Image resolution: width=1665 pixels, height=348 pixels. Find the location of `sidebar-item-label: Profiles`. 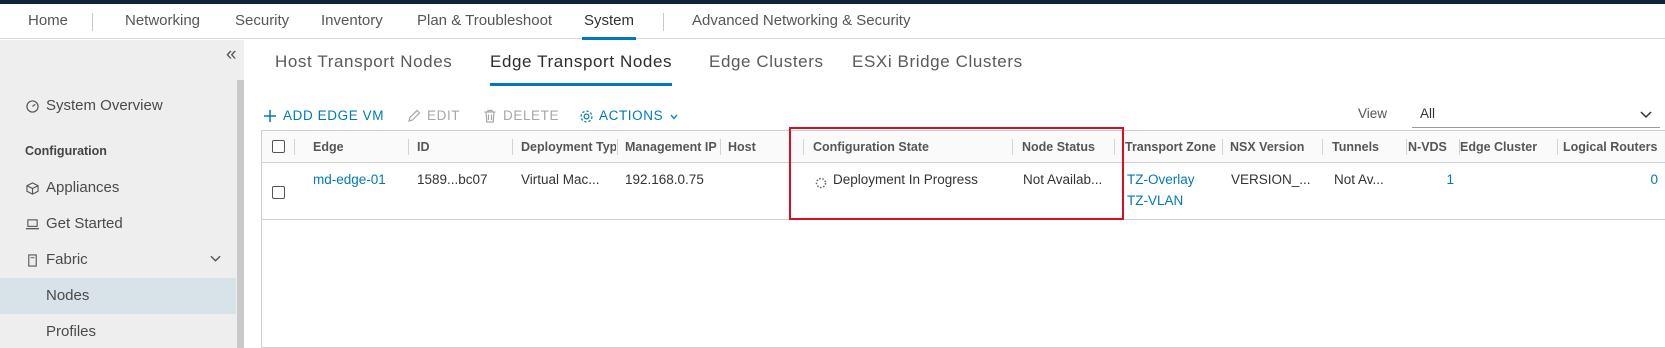

sidebar-item-label: Profiles is located at coordinates (71, 331).